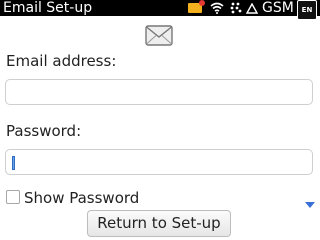 Image resolution: width=320 pixels, height=240 pixels. What do you see at coordinates (236, 8) in the screenshot?
I see `blackberry-icon` at bounding box center [236, 8].